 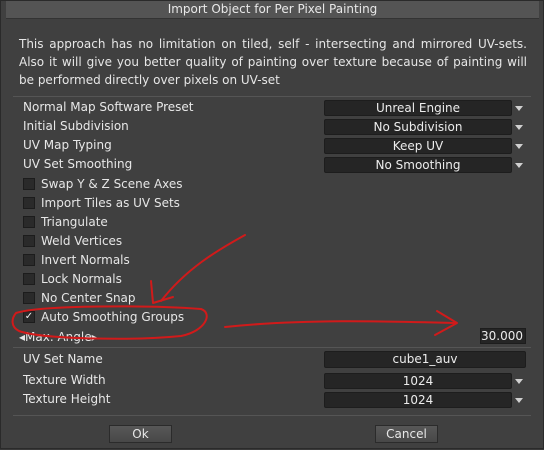 I want to click on normal-map-preset-dropdown: Unreal Engine, so click(x=425, y=108).